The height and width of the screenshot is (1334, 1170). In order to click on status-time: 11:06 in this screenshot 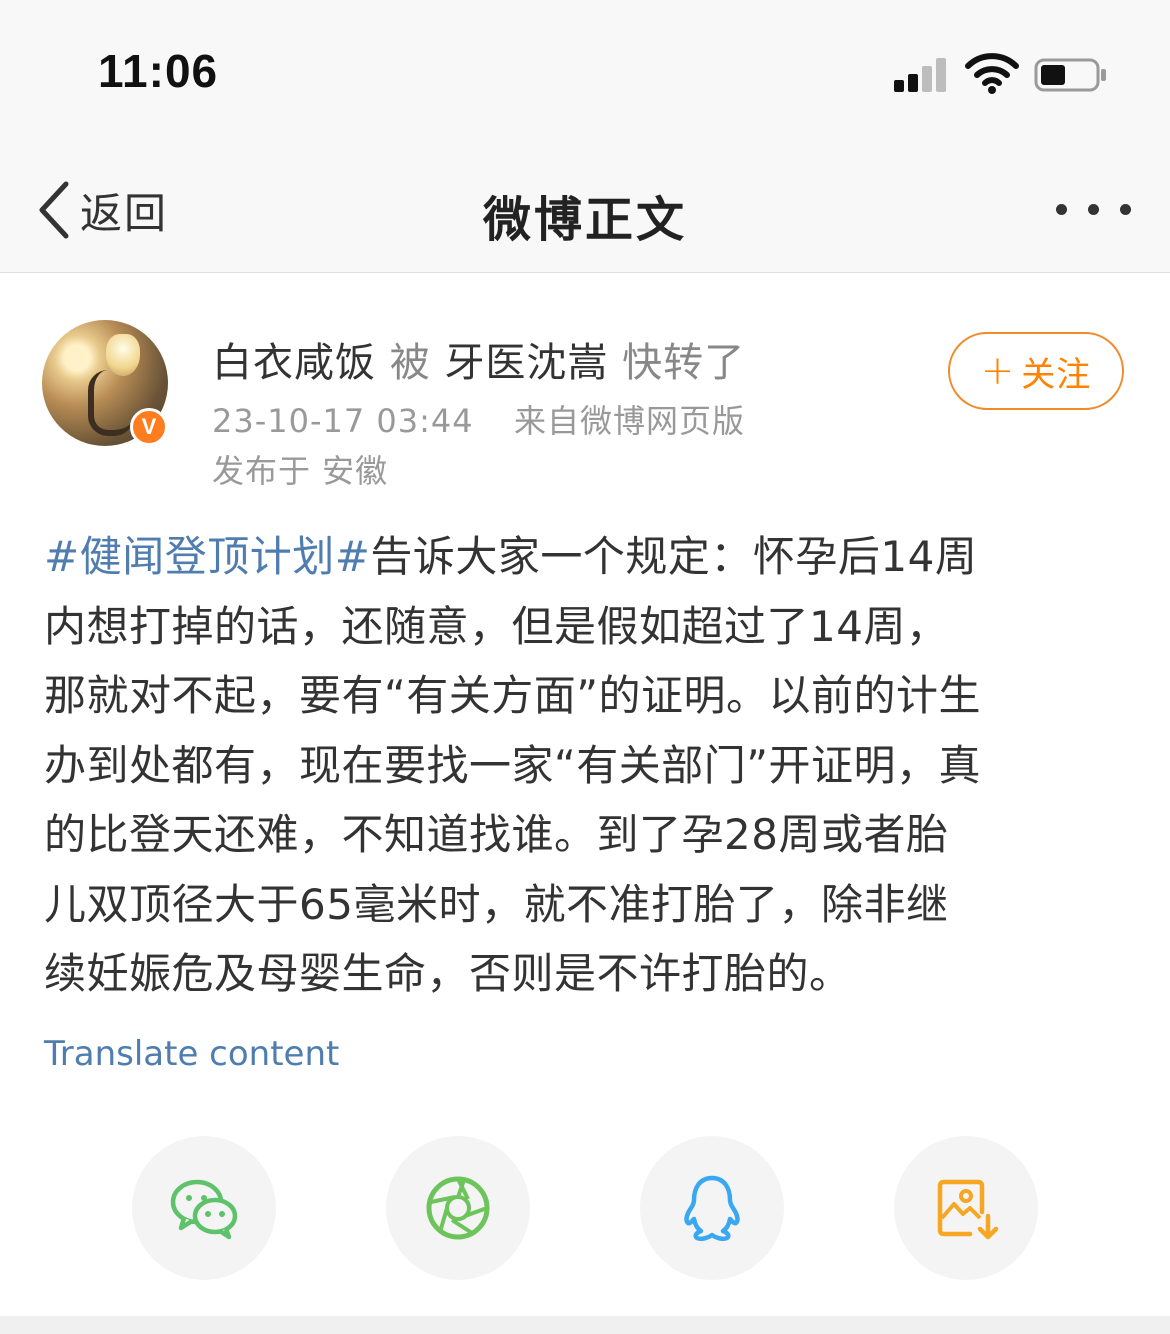, I will do `click(158, 71)`.